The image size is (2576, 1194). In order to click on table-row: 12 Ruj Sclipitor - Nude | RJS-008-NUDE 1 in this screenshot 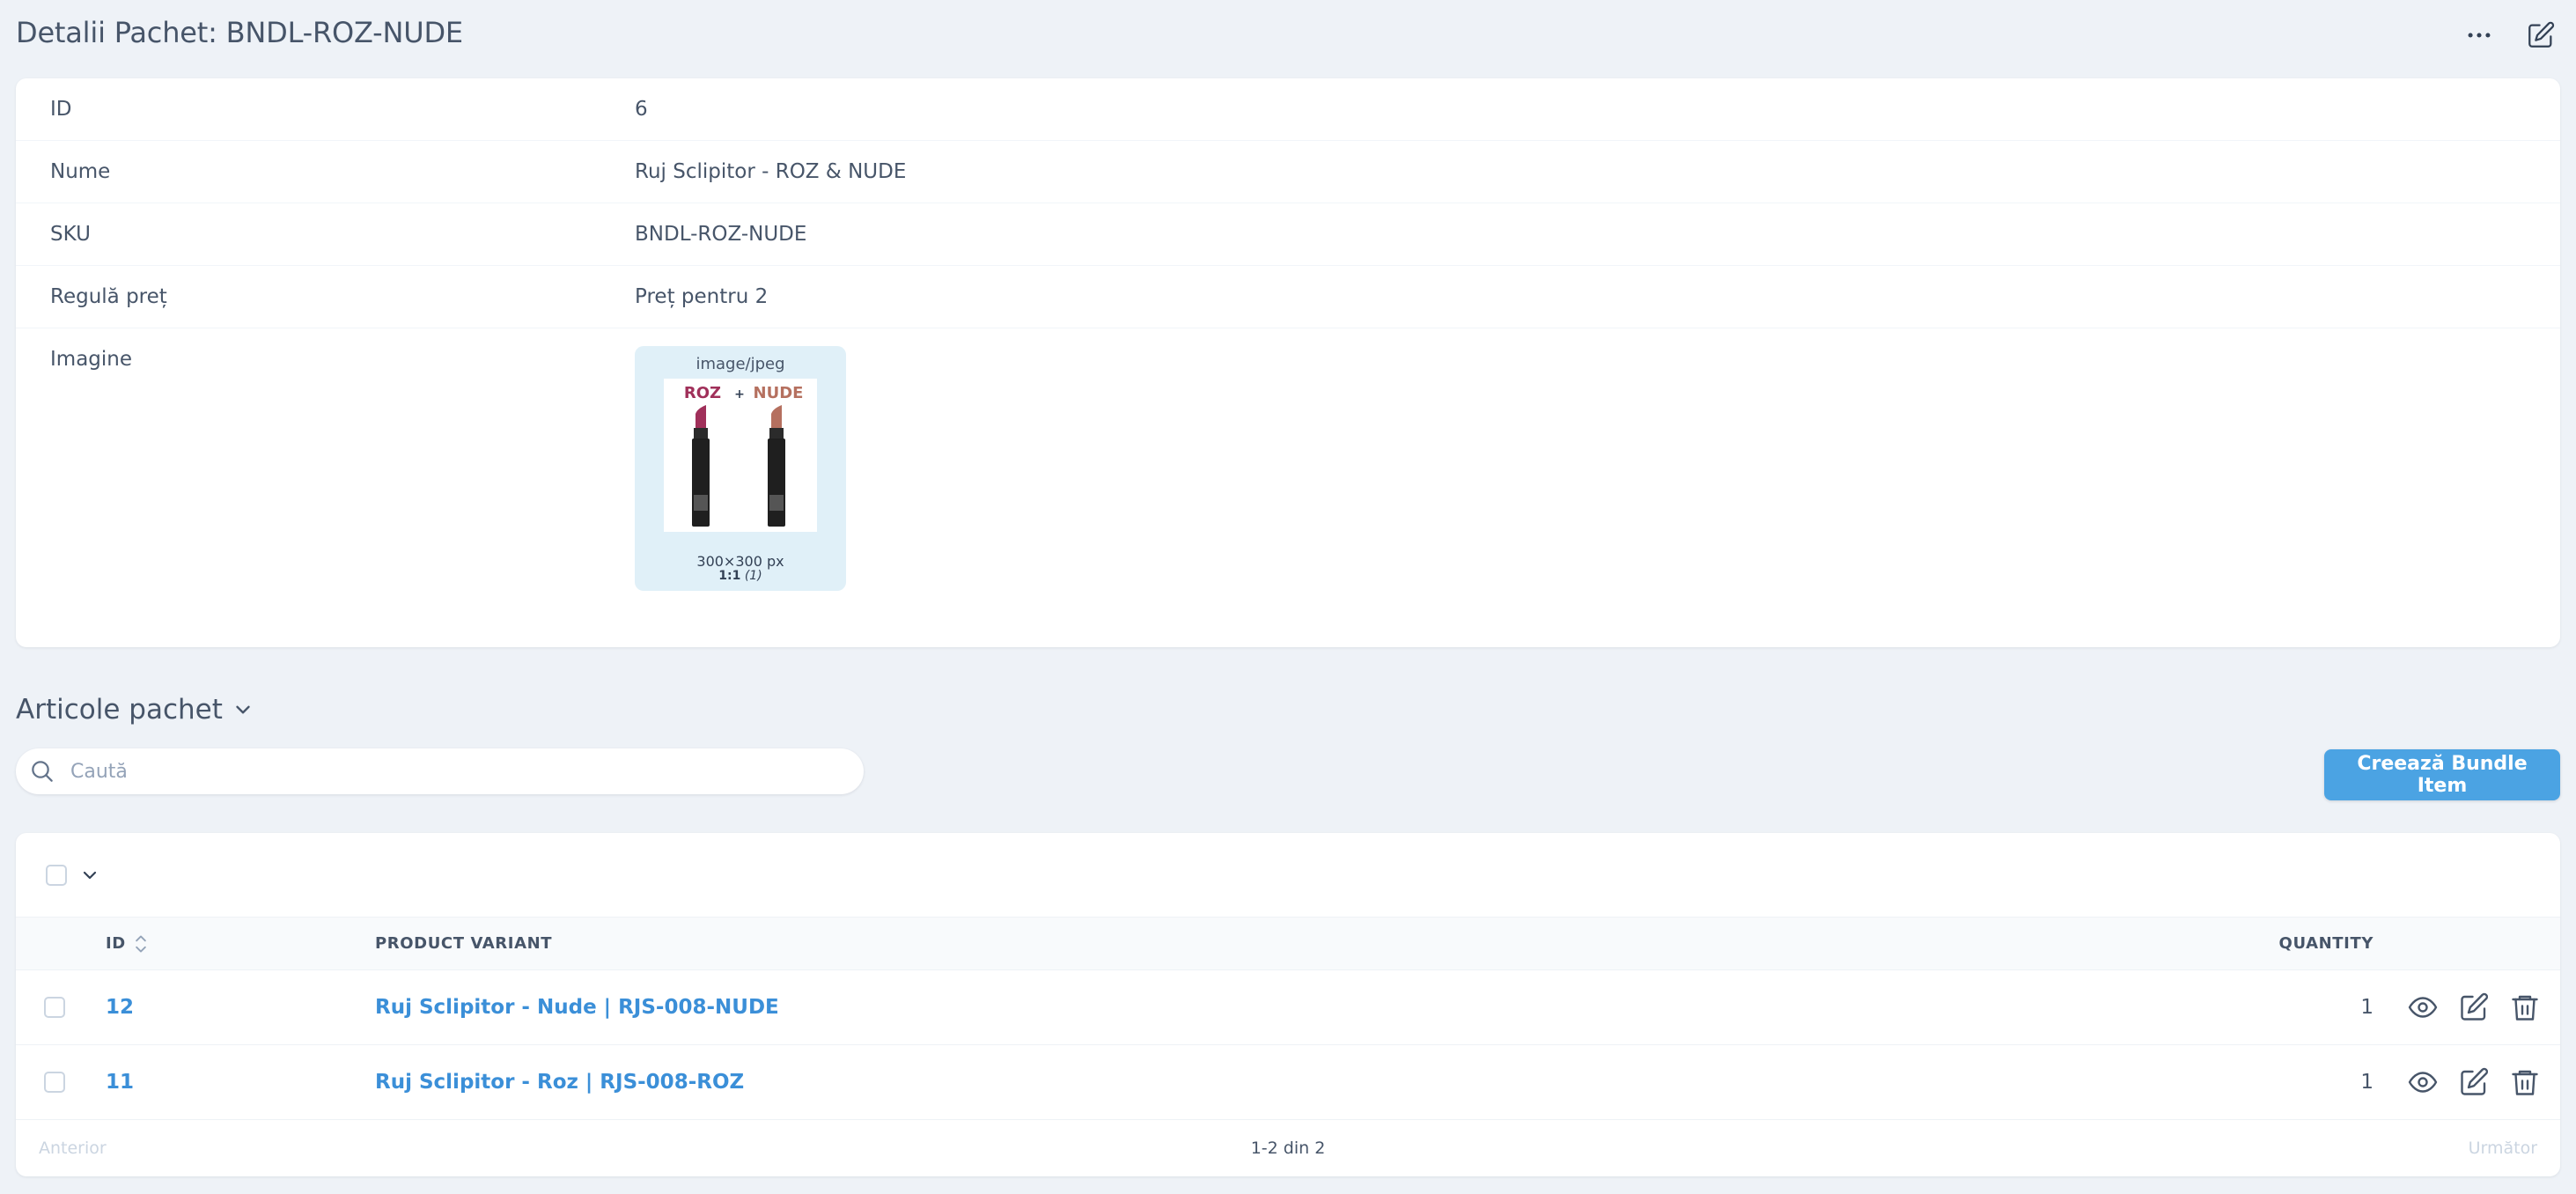, I will do `click(1288, 1008)`.